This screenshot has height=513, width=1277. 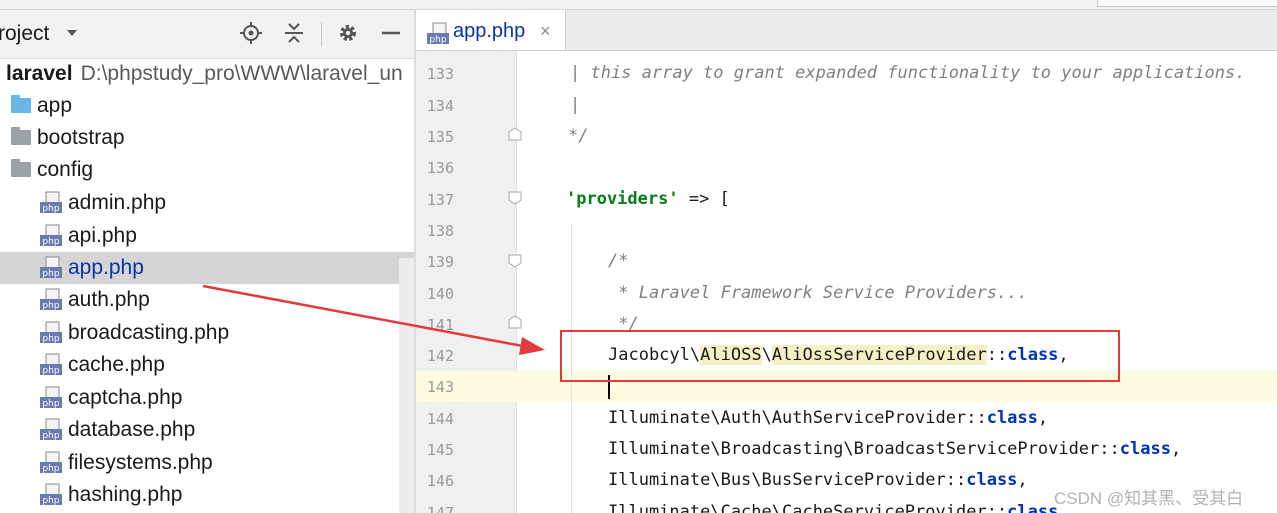 What do you see at coordinates (39, 73) in the screenshot?
I see `root-name: laravel` at bounding box center [39, 73].